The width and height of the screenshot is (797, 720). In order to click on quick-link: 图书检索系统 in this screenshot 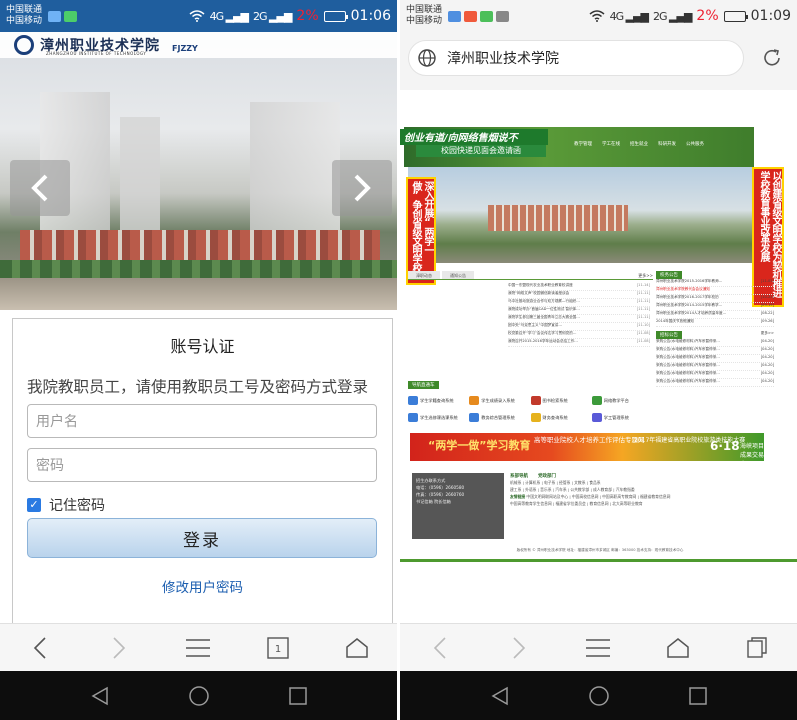, I will do `click(561, 400)`.